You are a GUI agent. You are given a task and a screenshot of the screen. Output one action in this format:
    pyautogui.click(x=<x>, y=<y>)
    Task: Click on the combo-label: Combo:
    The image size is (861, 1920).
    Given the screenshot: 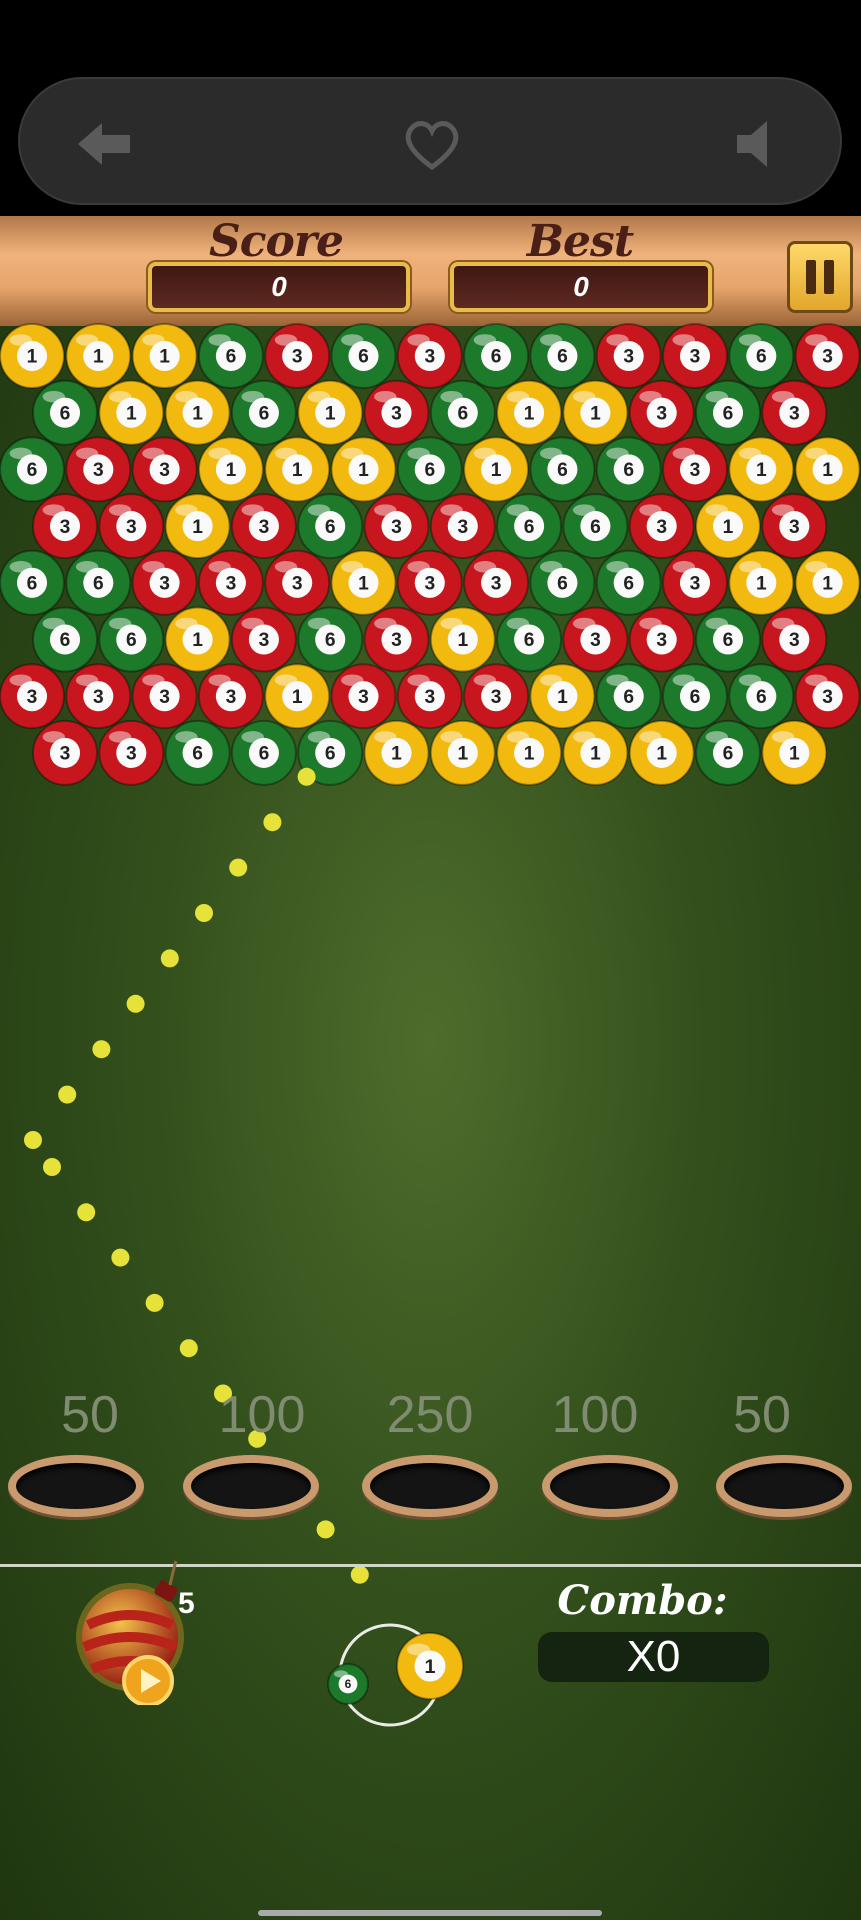 What is the action you would take?
    pyautogui.click(x=642, y=1600)
    